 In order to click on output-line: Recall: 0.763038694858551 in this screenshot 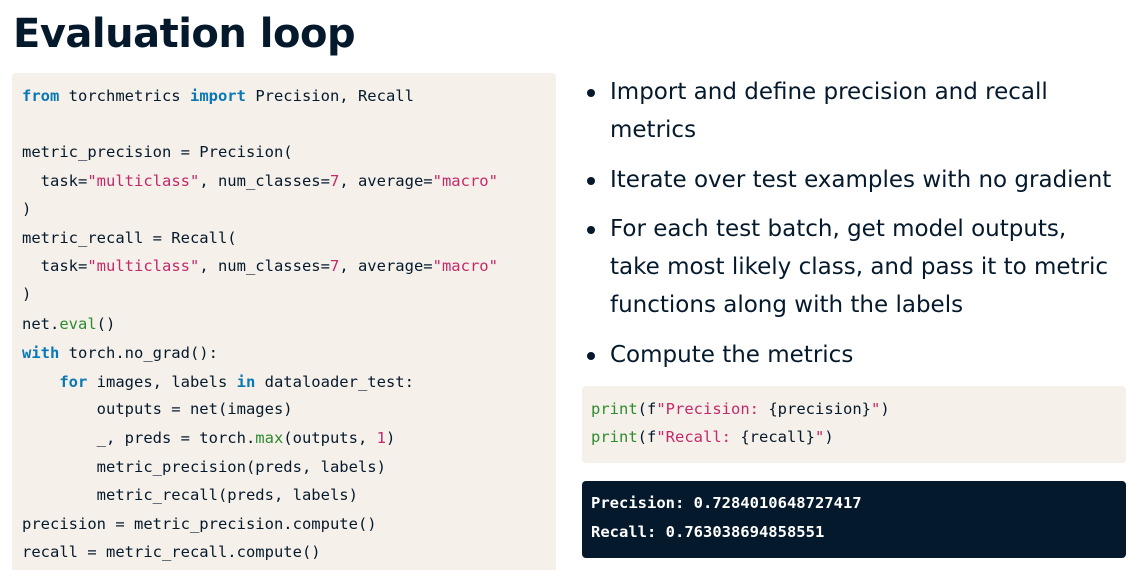, I will do `click(708, 532)`.